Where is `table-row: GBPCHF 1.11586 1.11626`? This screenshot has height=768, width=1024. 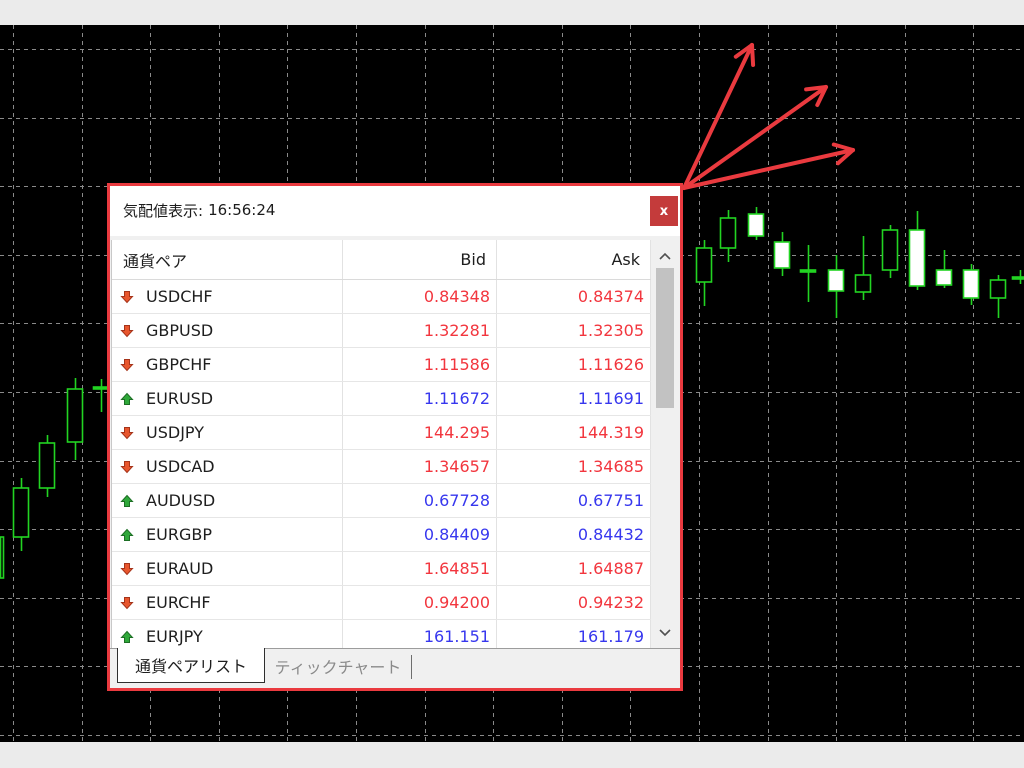 table-row: GBPCHF 1.11586 1.11626 is located at coordinates (381, 365).